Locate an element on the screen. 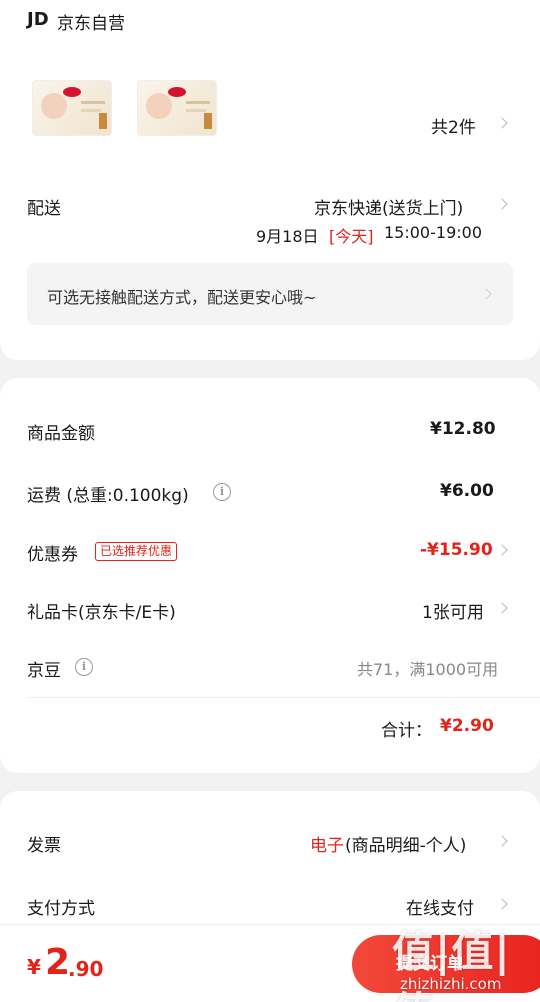  total-label: 合计： is located at coordinates (406, 731).